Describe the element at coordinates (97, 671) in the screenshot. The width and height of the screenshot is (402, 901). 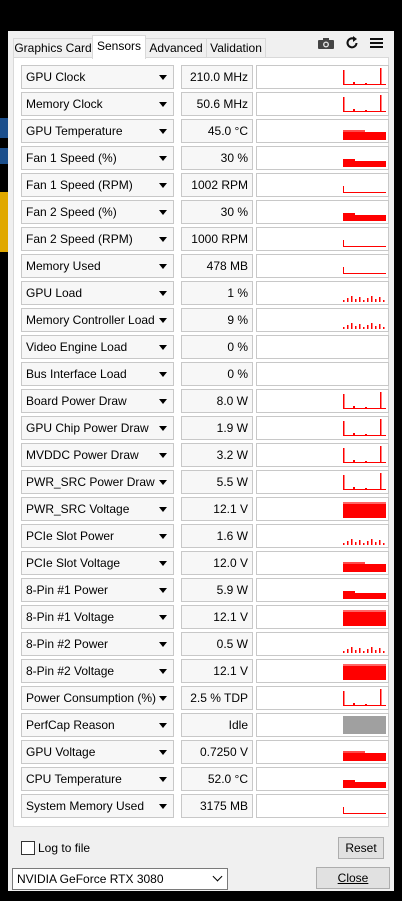
I see `sensor-dropdown: 8-Pin #2 Voltage` at that location.